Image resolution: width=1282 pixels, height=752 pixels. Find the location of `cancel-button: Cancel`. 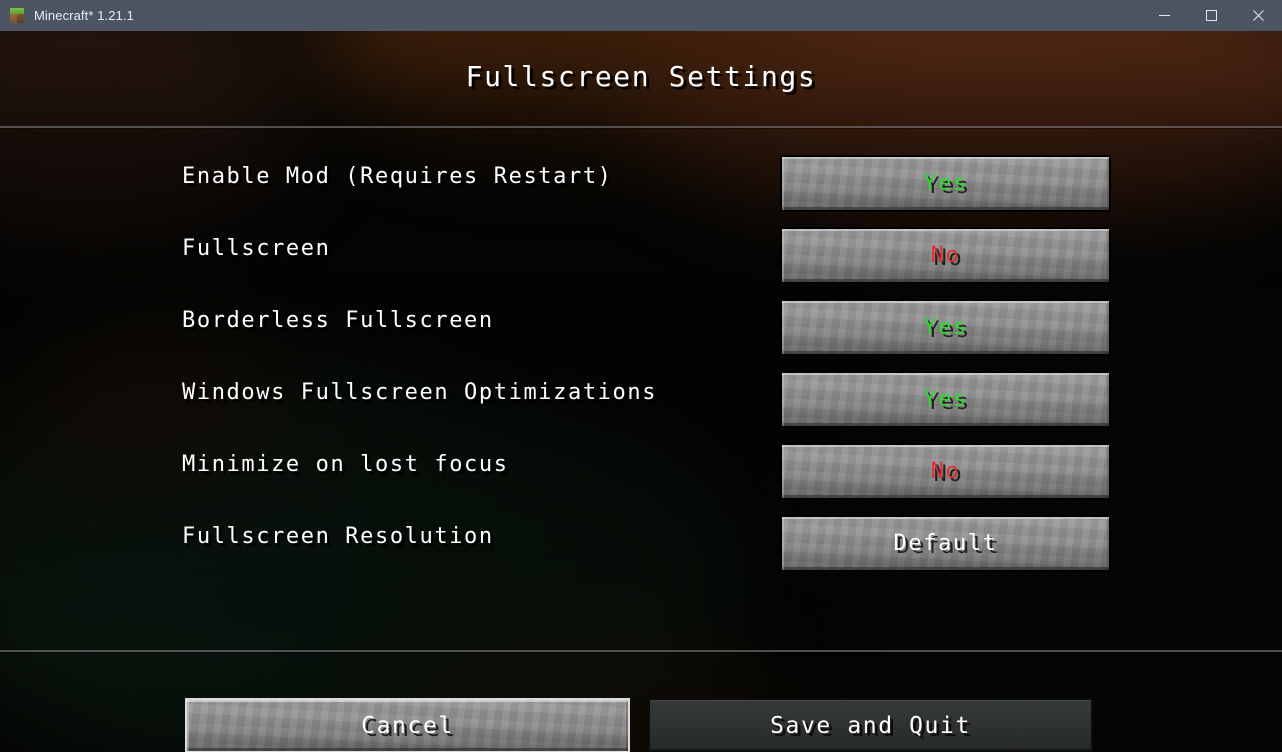

cancel-button: Cancel is located at coordinates (407, 725).